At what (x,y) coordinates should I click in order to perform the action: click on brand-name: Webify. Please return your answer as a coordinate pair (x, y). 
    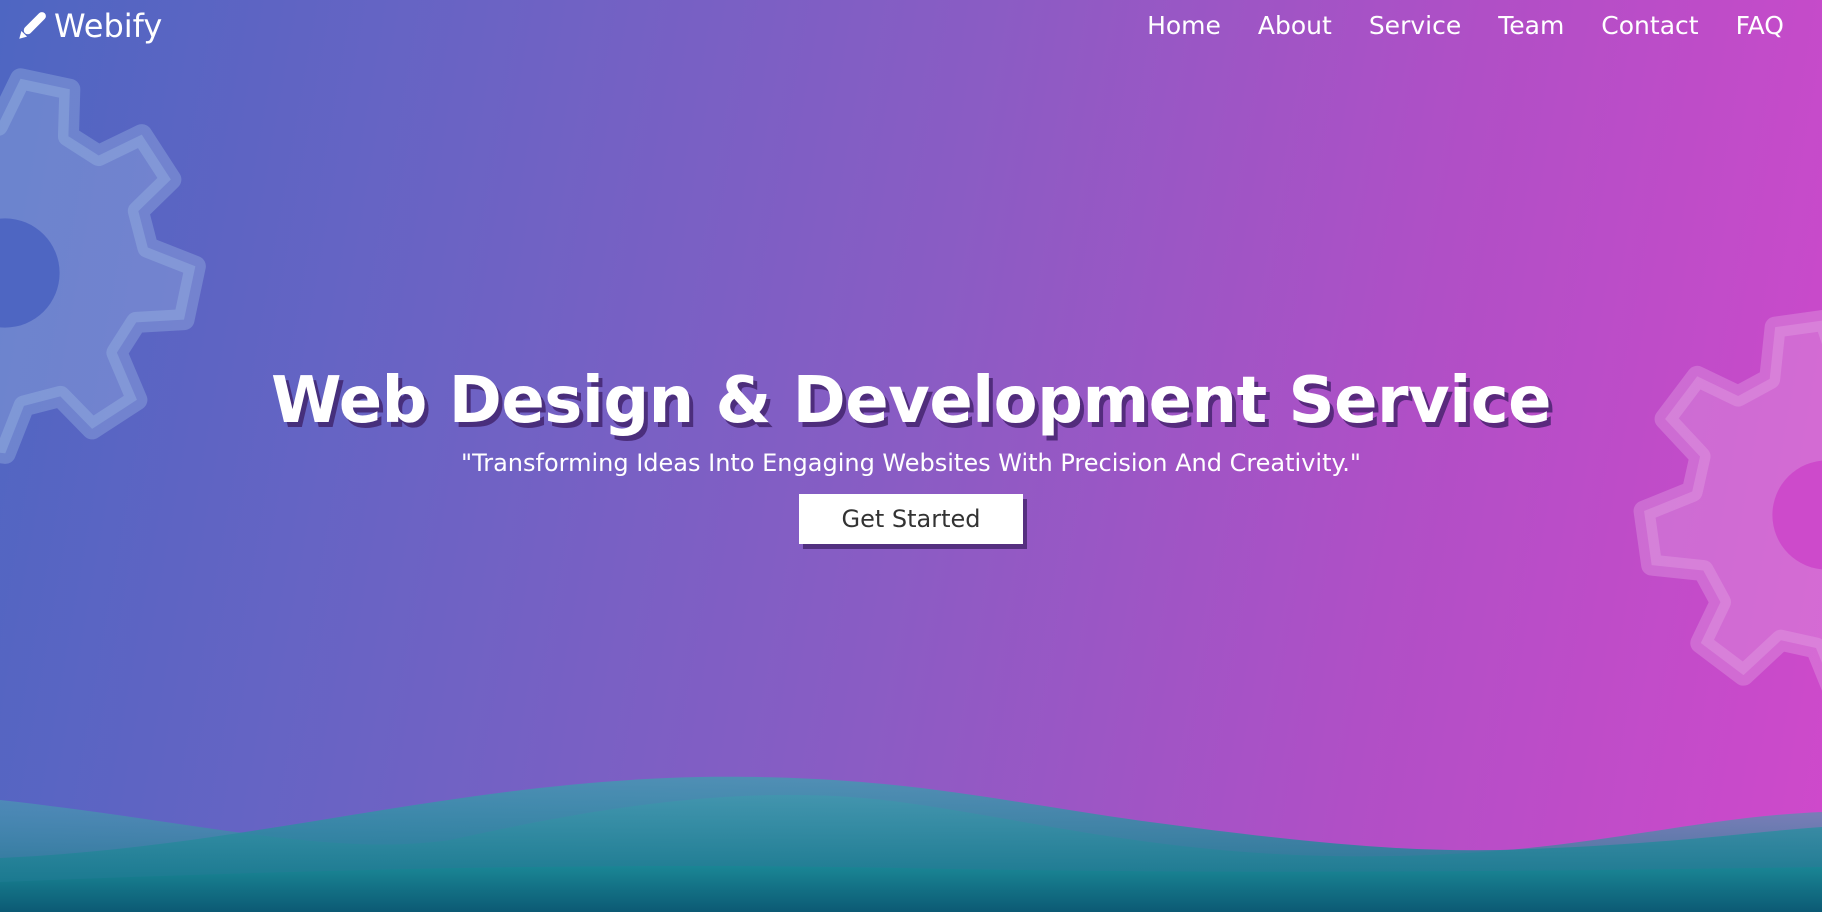
    Looking at the image, I should click on (108, 26).